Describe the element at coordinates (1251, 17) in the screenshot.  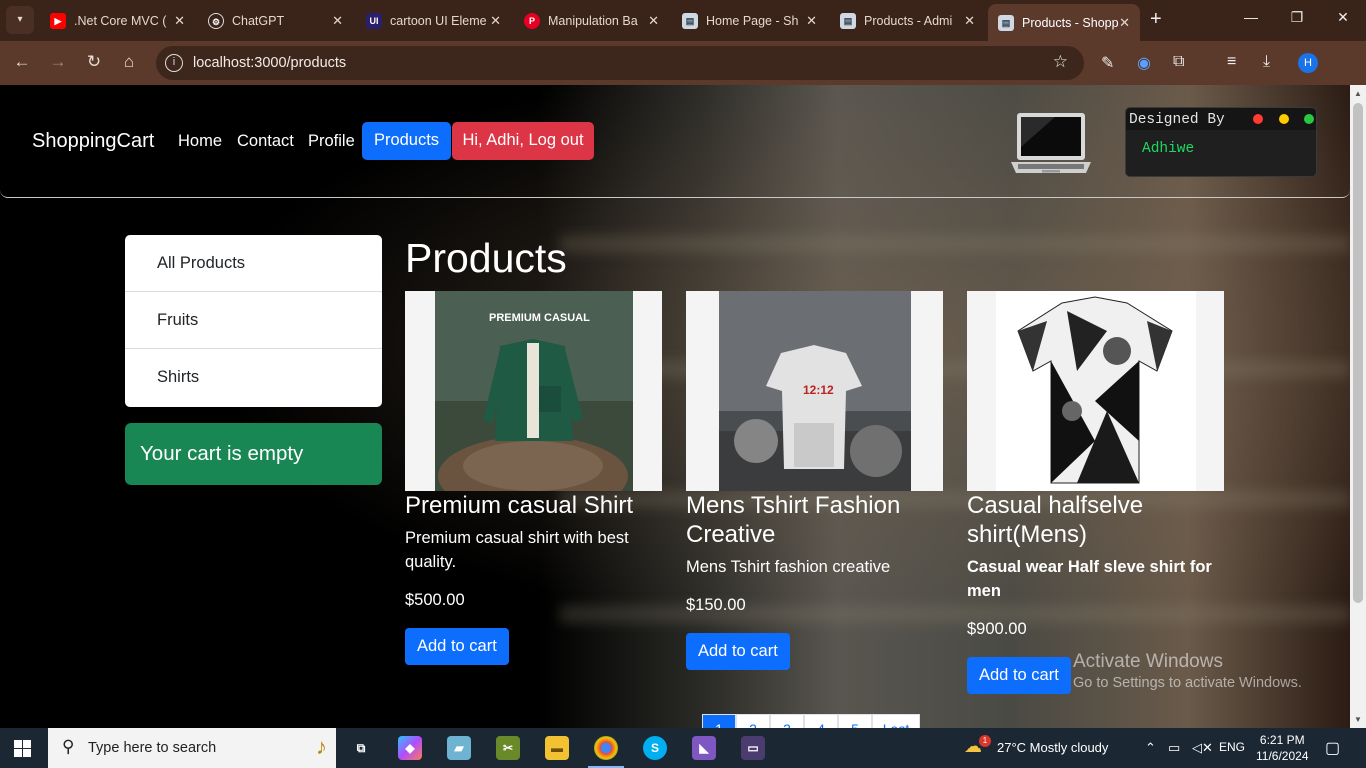
I see `minimize-icon: —` at that location.